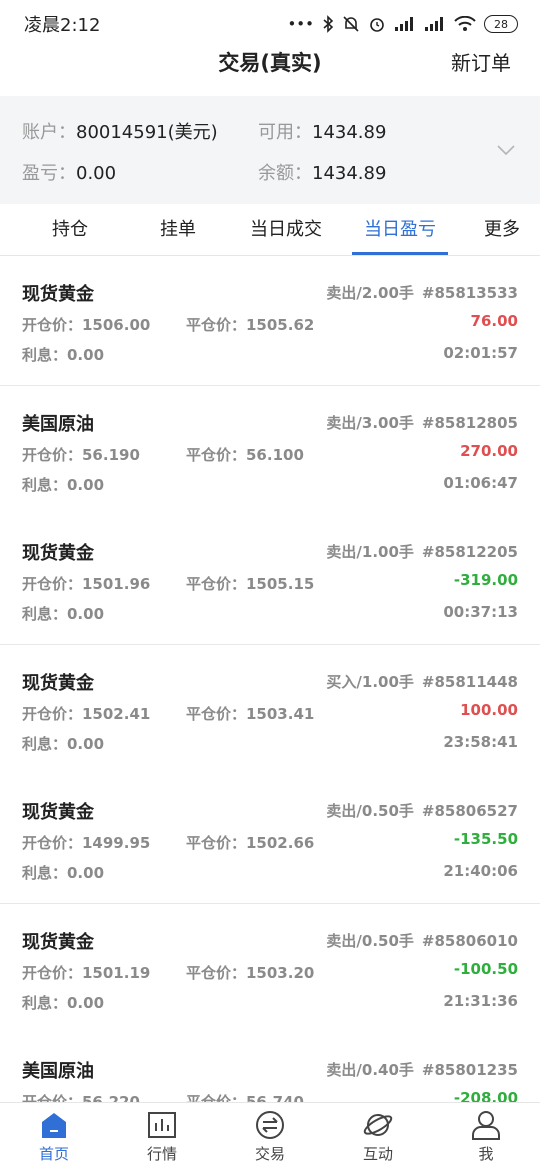  Describe the element at coordinates (53, 1154) in the screenshot. I see `nav-home-label: 首页` at that location.